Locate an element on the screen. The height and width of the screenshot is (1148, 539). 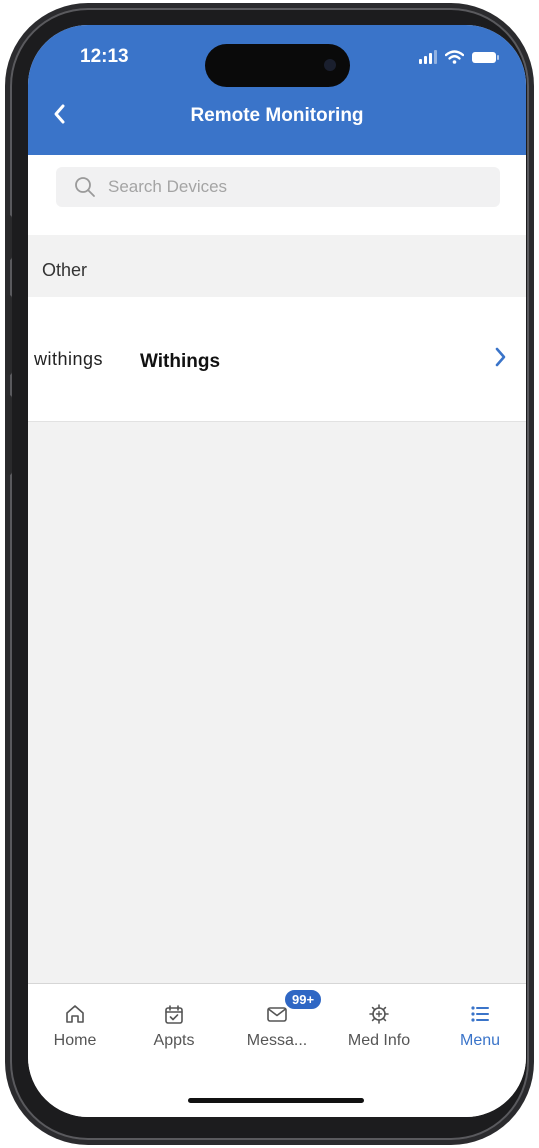
section-label: Other is located at coordinates (65, 270).